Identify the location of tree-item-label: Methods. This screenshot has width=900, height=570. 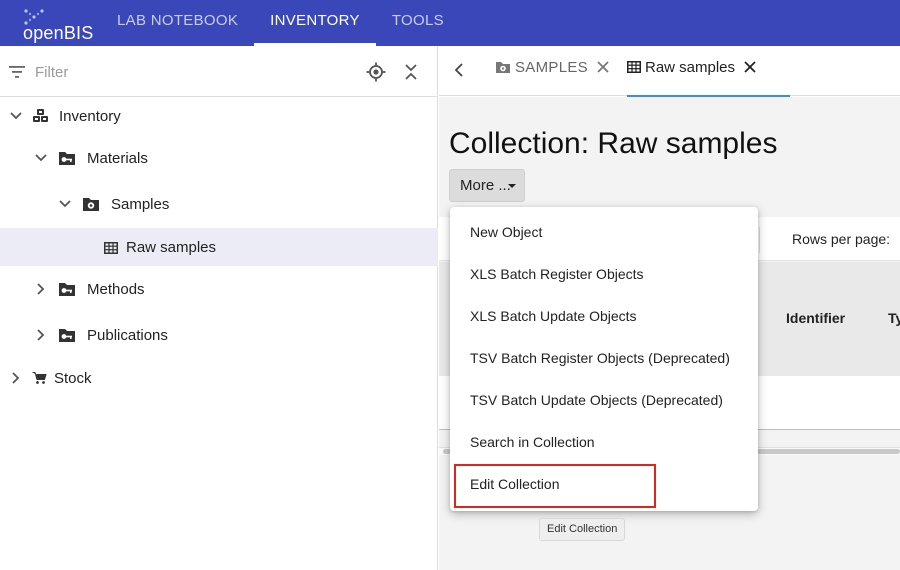
(116, 289).